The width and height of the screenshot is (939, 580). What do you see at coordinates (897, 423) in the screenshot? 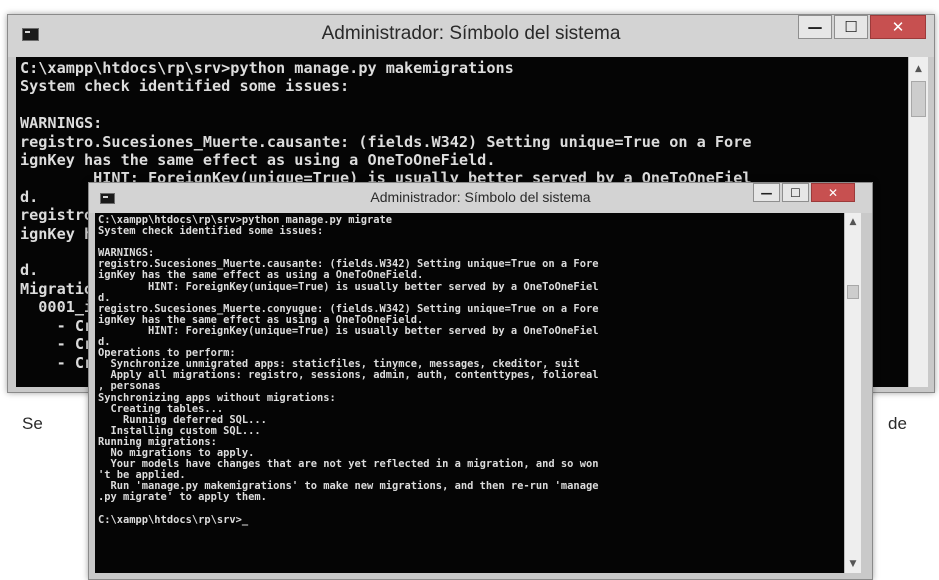
I see `page-text-right: de` at bounding box center [897, 423].